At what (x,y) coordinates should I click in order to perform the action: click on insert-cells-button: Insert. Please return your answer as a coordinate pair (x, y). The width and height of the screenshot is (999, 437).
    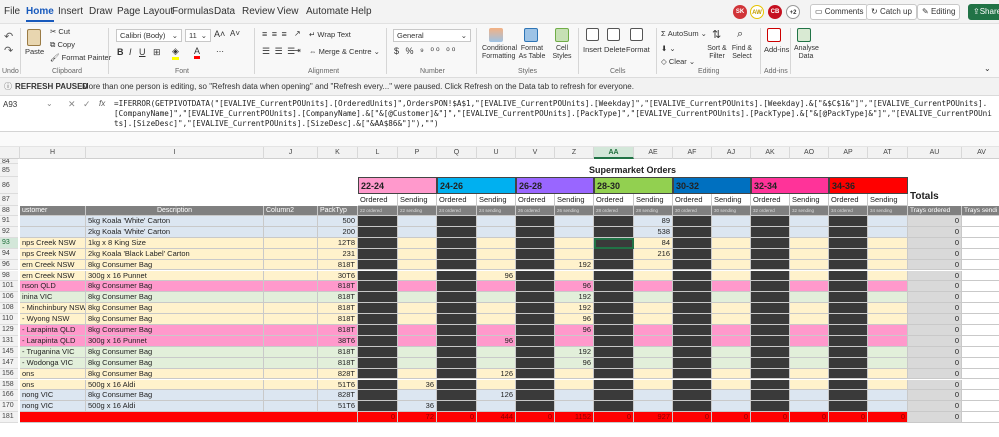
    Looking at the image, I should click on (592, 49).